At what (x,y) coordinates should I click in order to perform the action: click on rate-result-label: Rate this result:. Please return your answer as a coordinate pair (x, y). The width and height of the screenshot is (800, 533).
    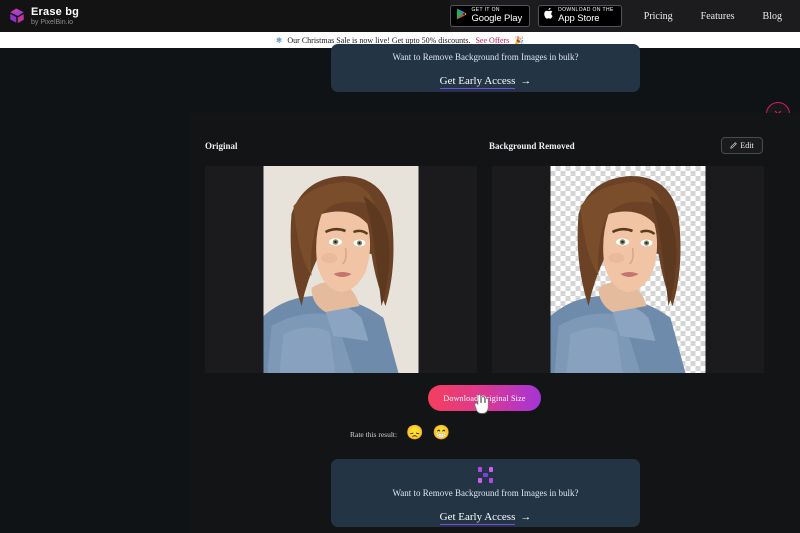
    Looking at the image, I should click on (374, 434).